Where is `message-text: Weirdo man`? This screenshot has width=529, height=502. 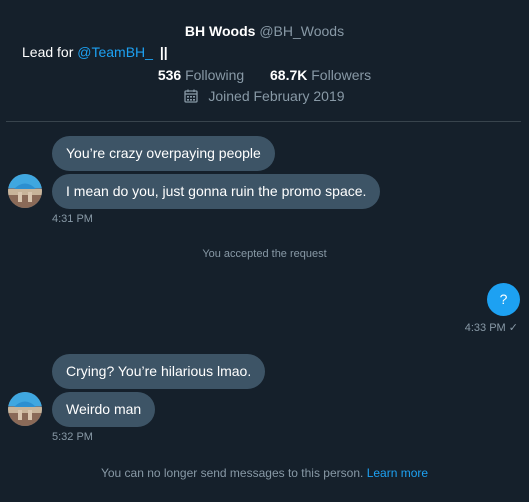 message-text: Weirdo man is located at coordinates (104, 409).